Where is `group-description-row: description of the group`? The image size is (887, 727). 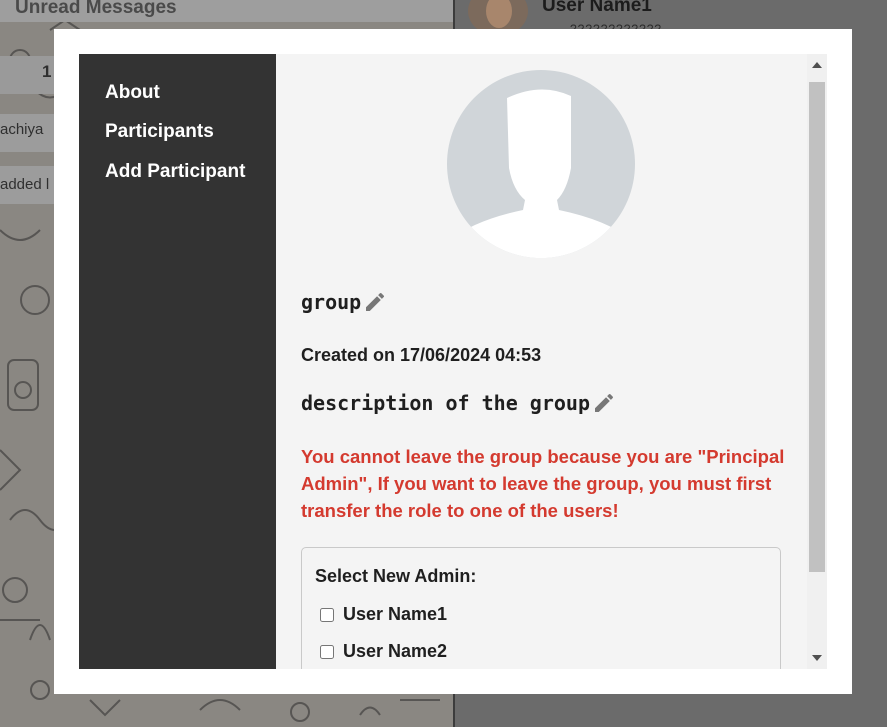
group-description-row: description of the group is located at coordinates (458, 403).